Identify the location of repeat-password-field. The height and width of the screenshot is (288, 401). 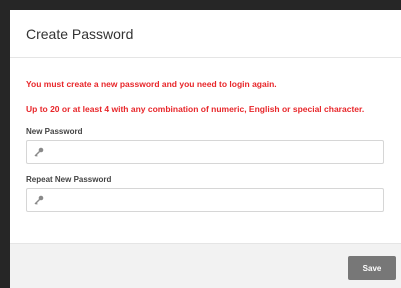
(205, 200).